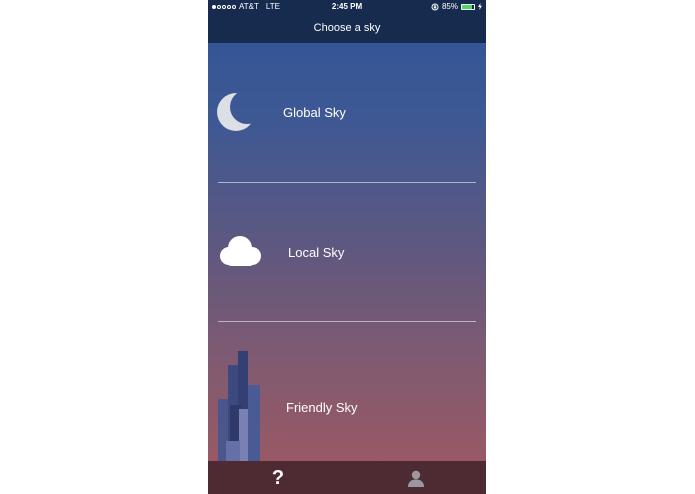 Image resolution: width=695 pixels, height=494 pixels. What do you see at coordinates (347, 477) in the screenshot?
I see `tab-bar: ?` at bounding box center [347, 477].